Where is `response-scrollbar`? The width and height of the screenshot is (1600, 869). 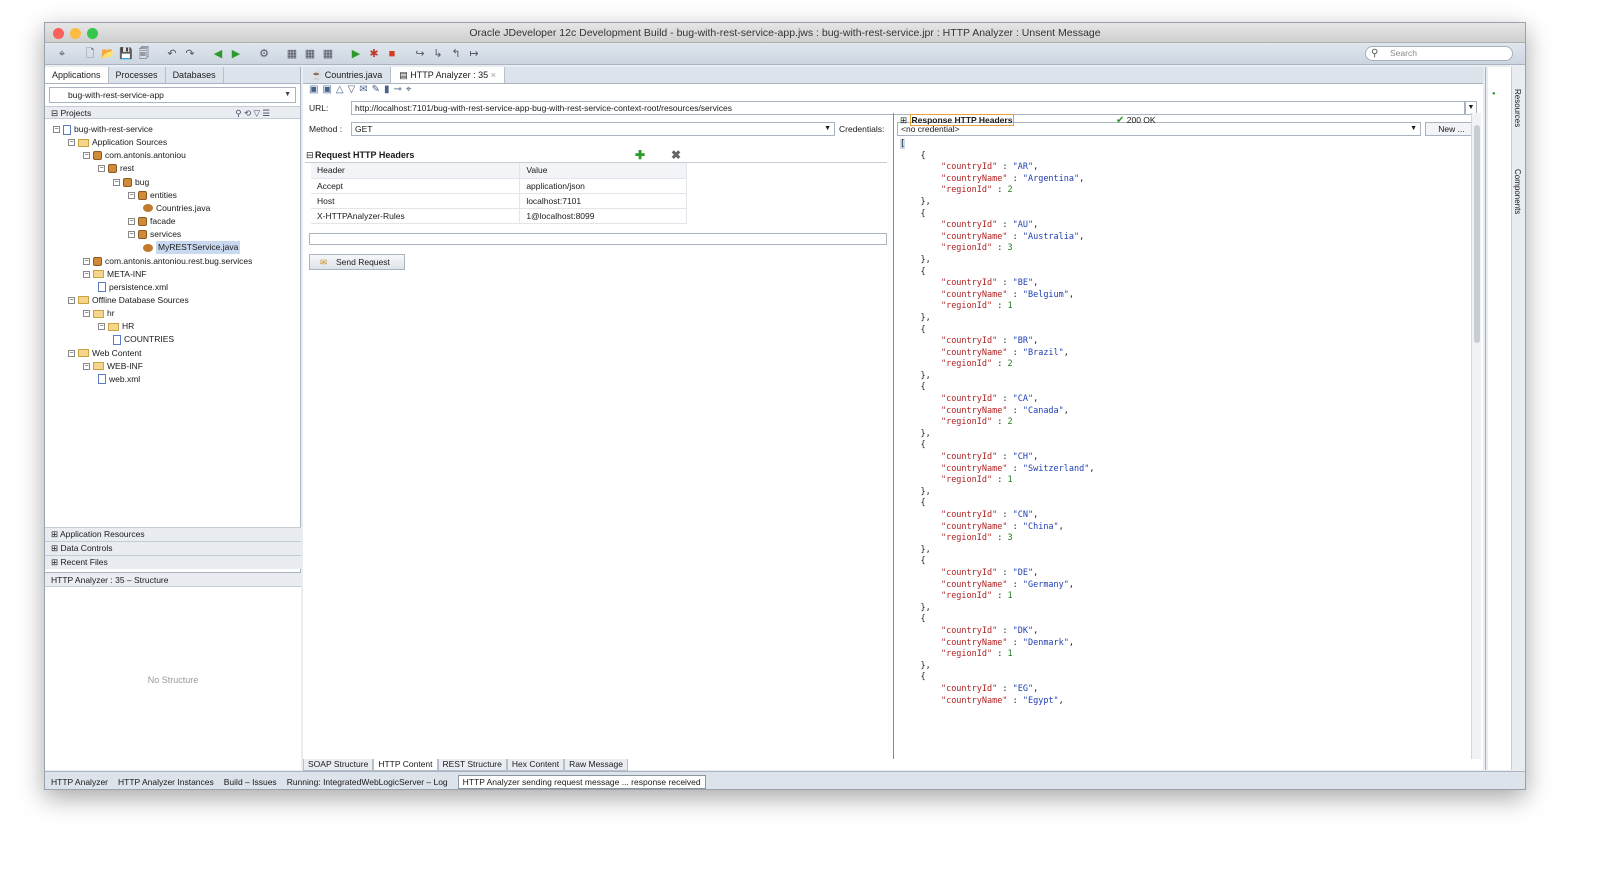 response-scrollbar is located at coordinates (1476, 436).